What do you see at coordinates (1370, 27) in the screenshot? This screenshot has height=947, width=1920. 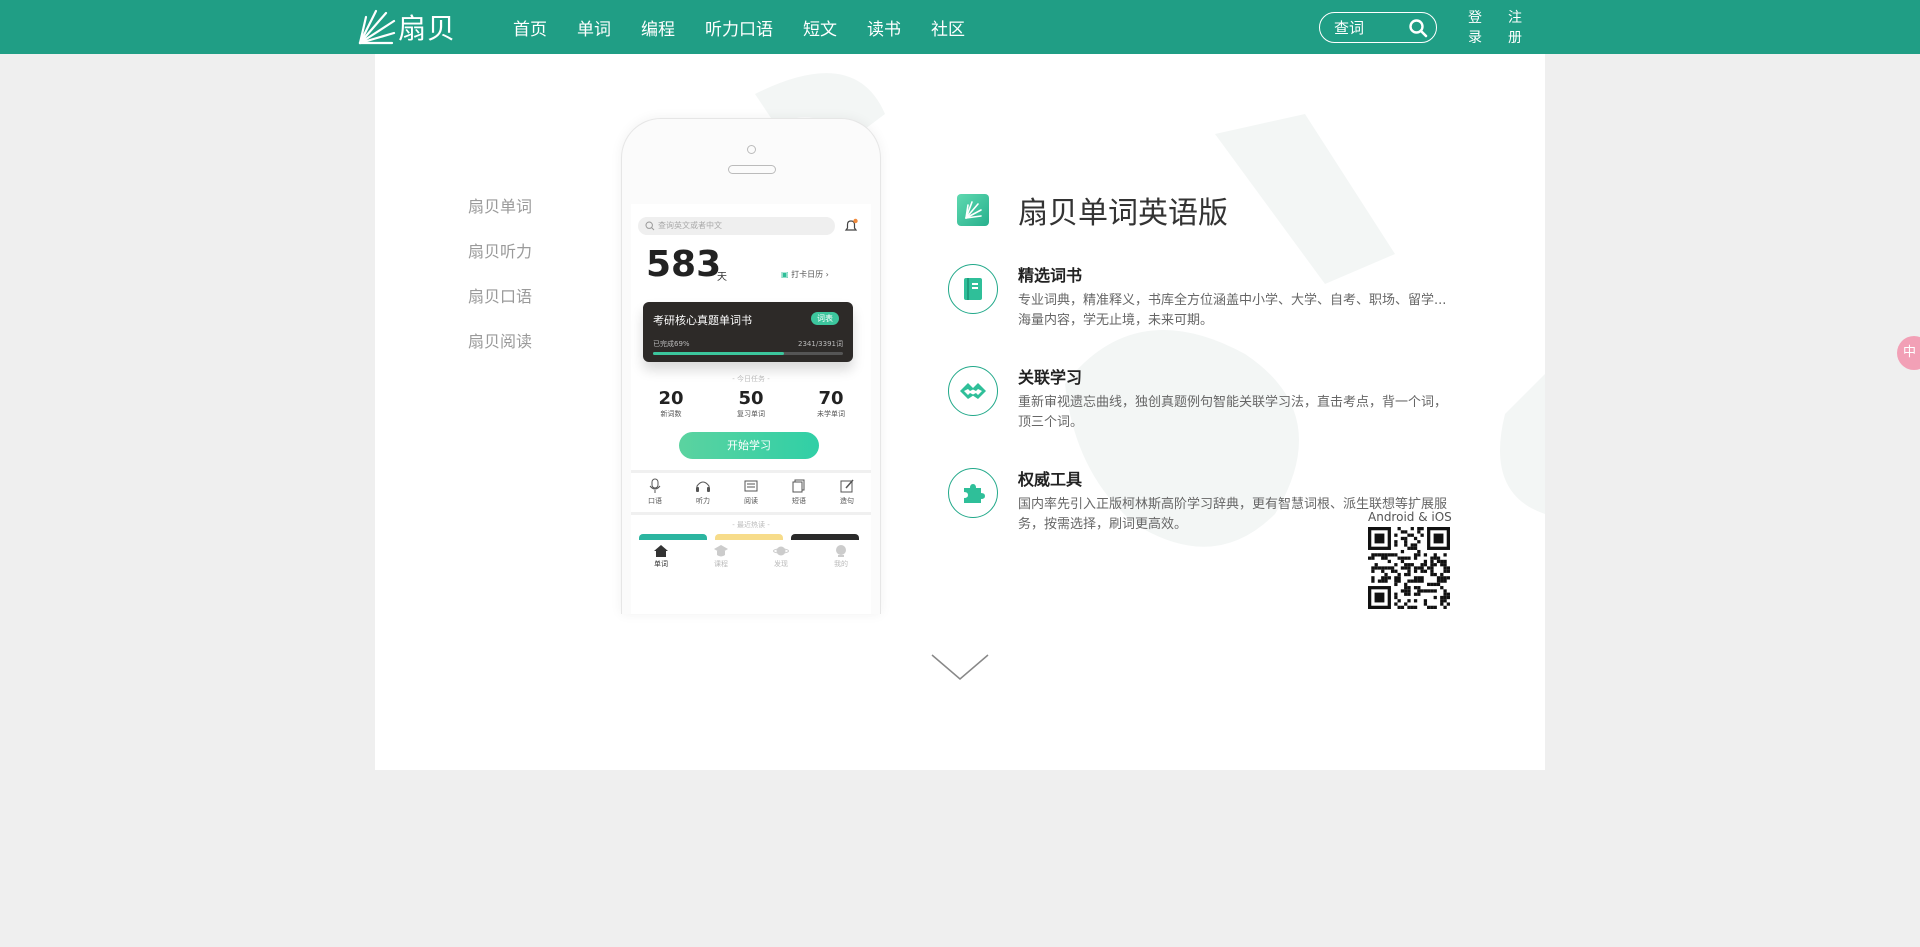 I see `search-input` at bounding box center [1370, 27].